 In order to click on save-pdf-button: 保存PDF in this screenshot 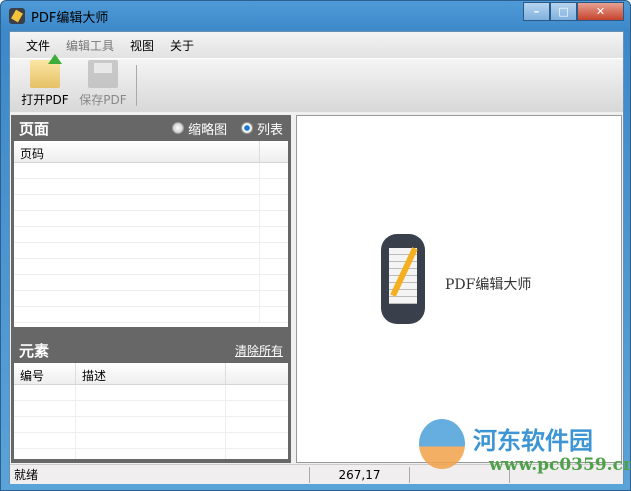, I will do `click(103, 85)`.